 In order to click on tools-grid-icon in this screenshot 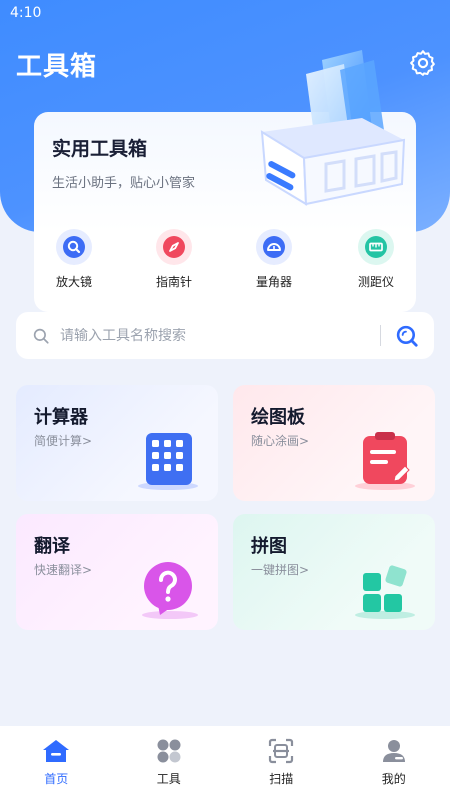, I will do `click(169, 751)`.